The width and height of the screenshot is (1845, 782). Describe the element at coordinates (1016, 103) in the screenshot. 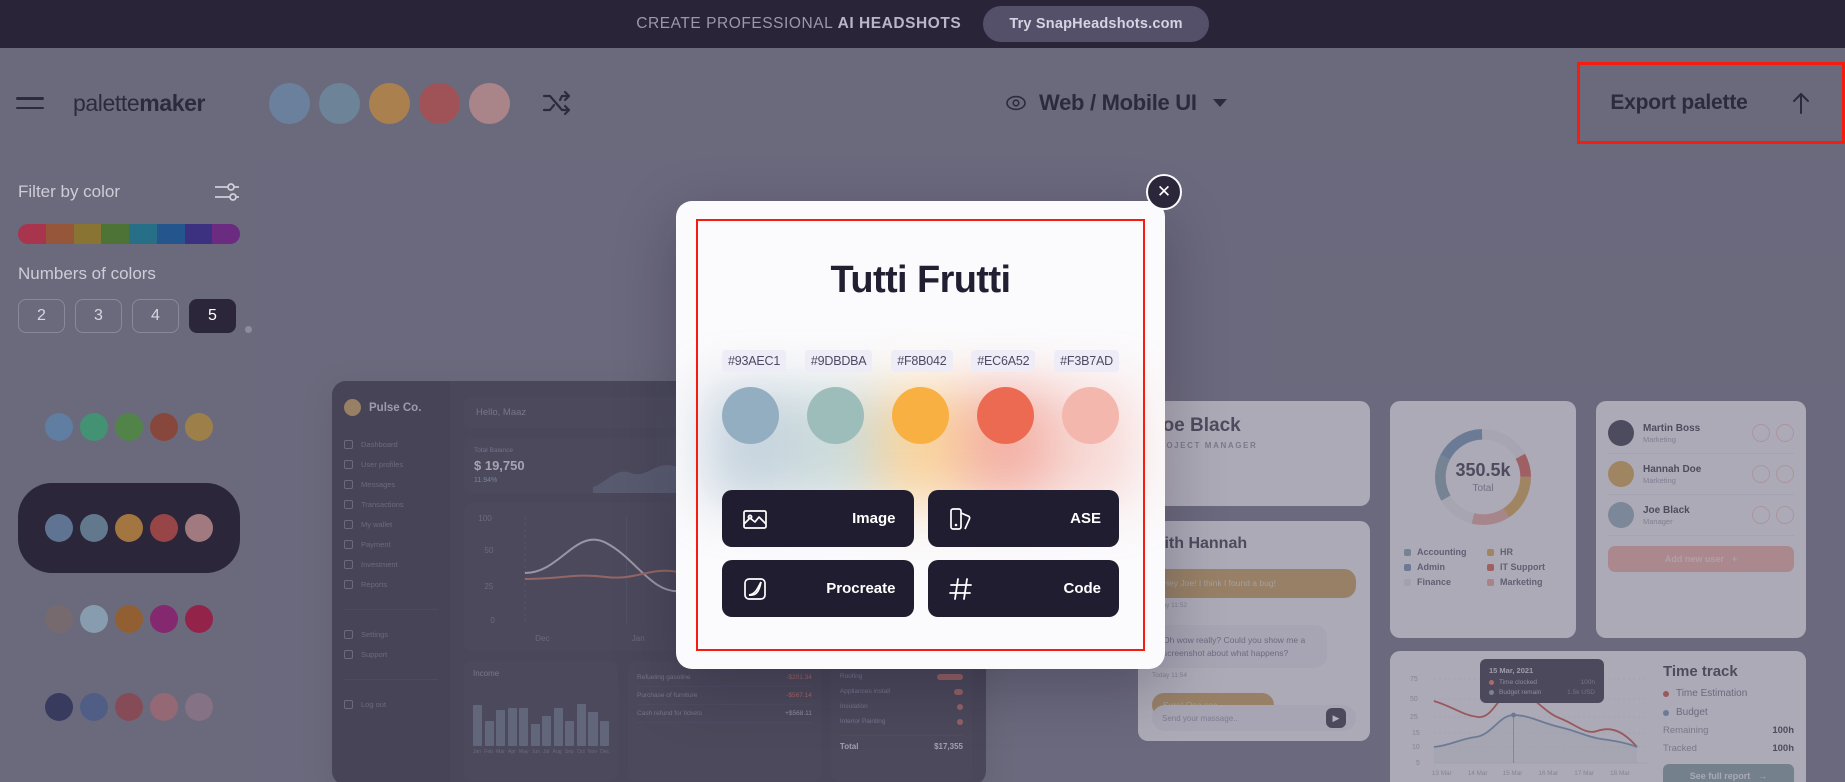

I see `eye-icon` at that location.